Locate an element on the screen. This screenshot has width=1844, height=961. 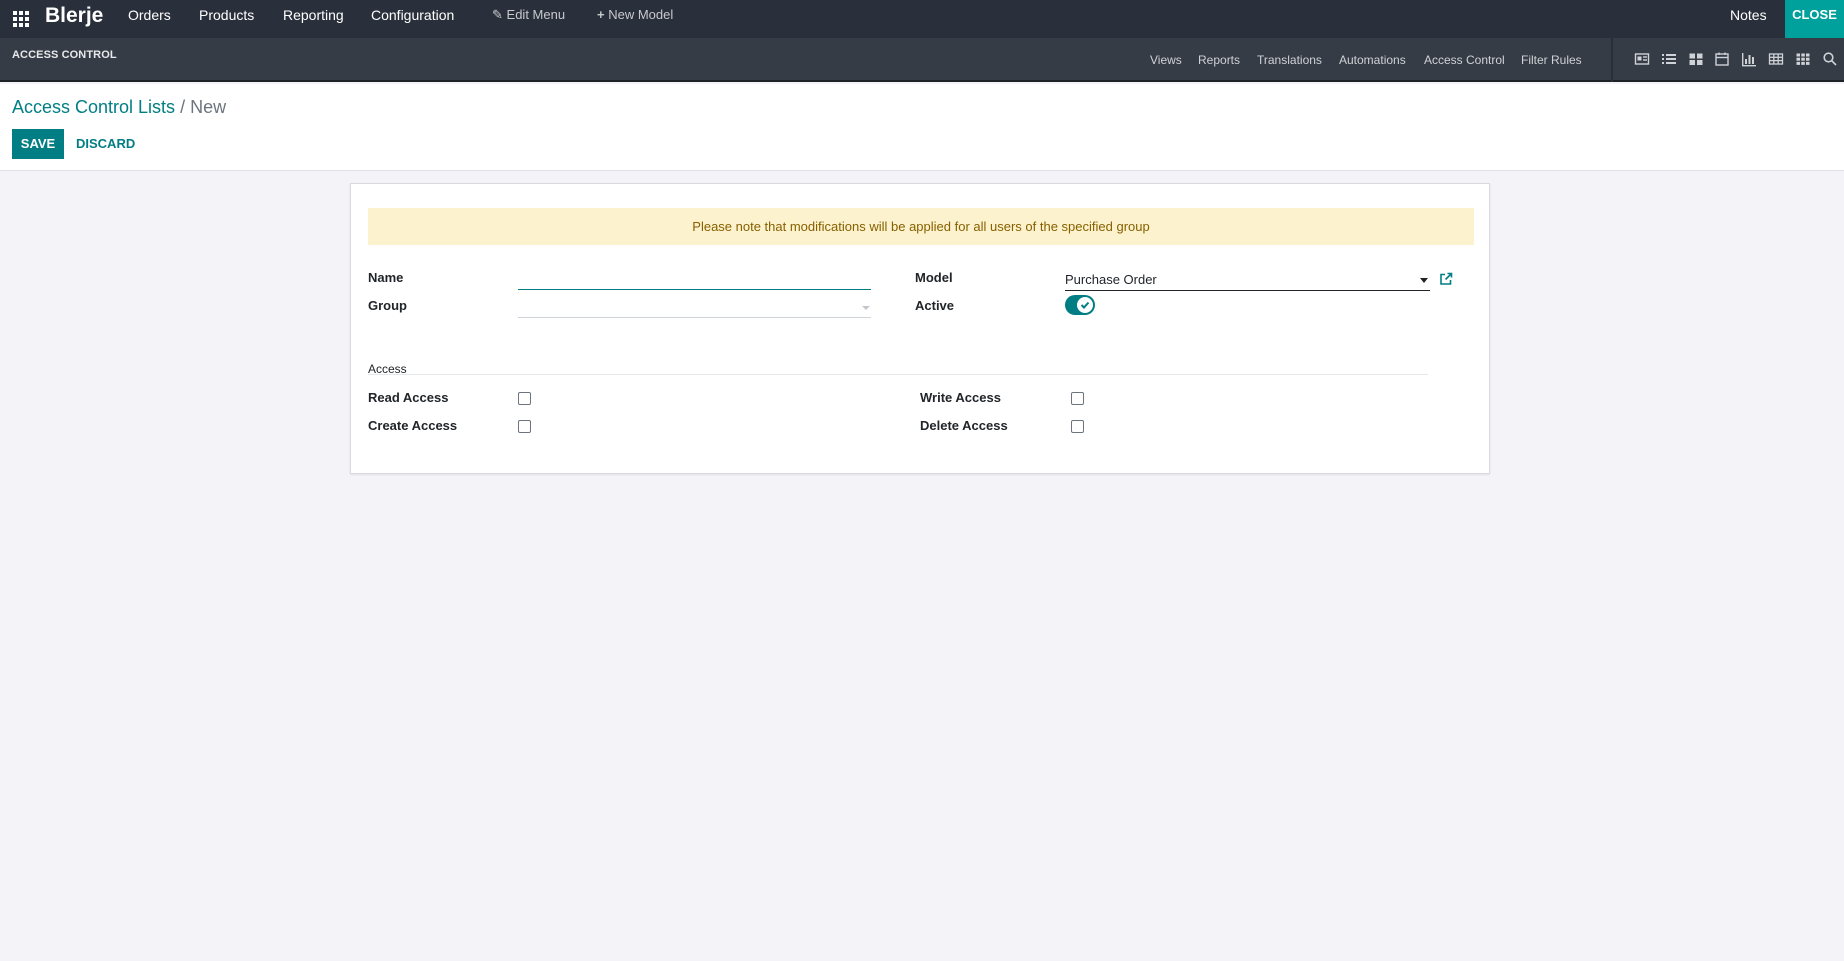
discard-button: DISCARD is located at coordinates (105, 144).